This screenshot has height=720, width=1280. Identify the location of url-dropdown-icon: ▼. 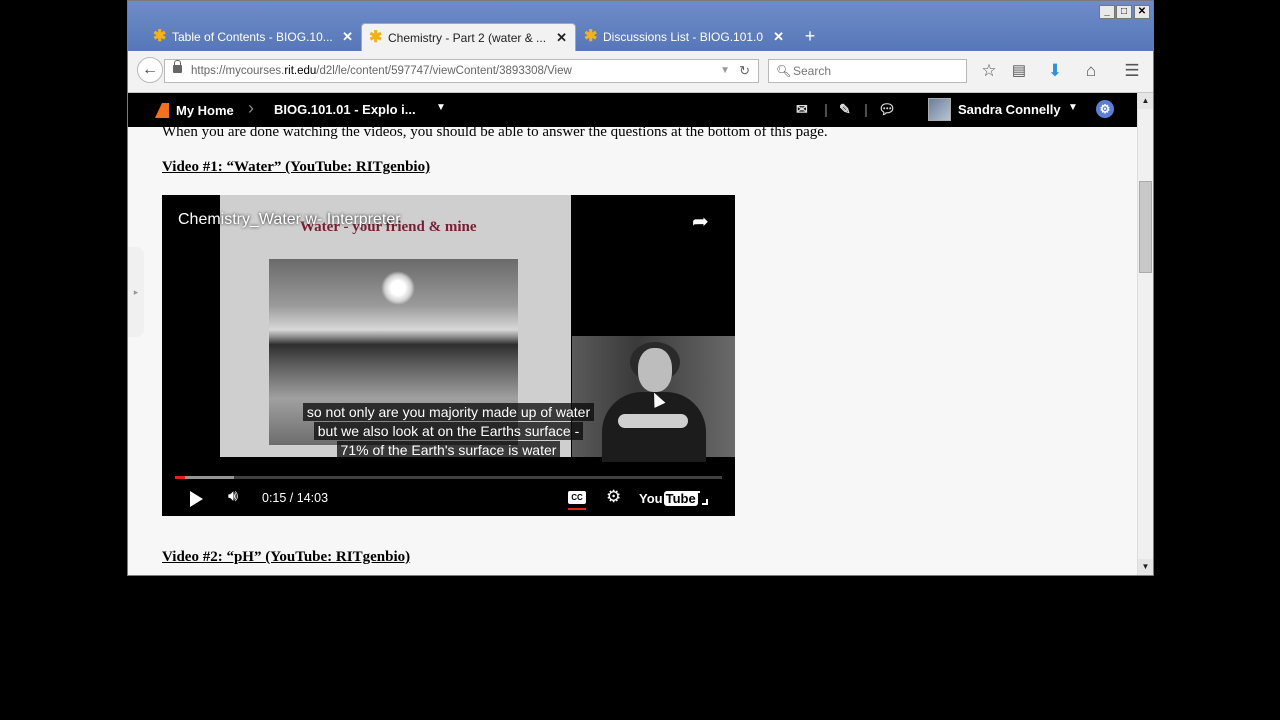
(725, 71).